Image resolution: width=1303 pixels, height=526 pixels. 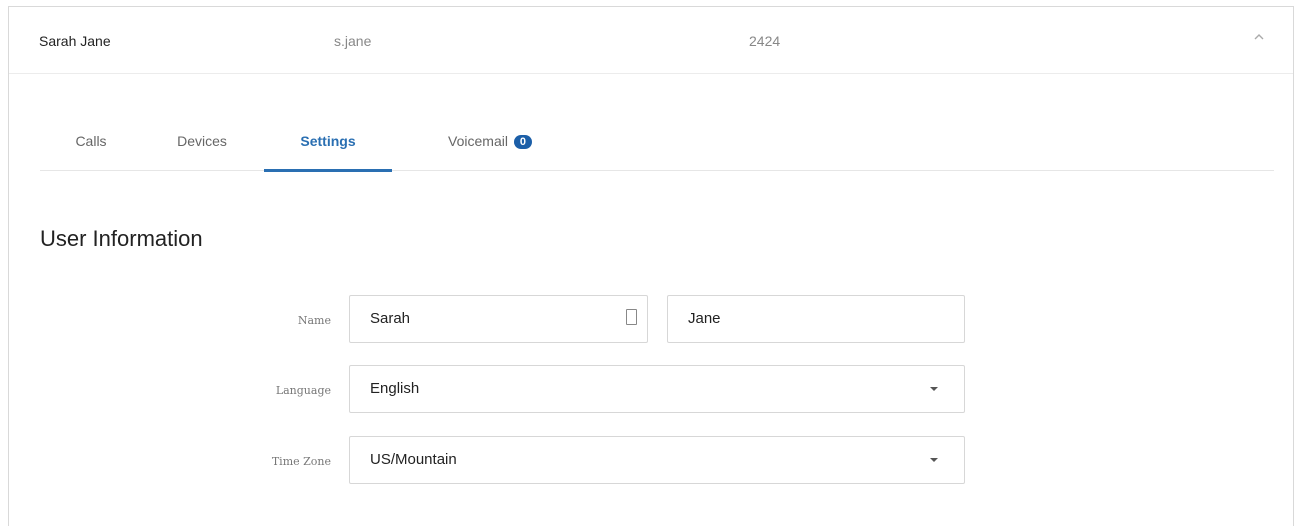 What do you see at coordinates (121, 238) in the screenshot?
I see `section-title: User Information` at bounding box center [121, 238].